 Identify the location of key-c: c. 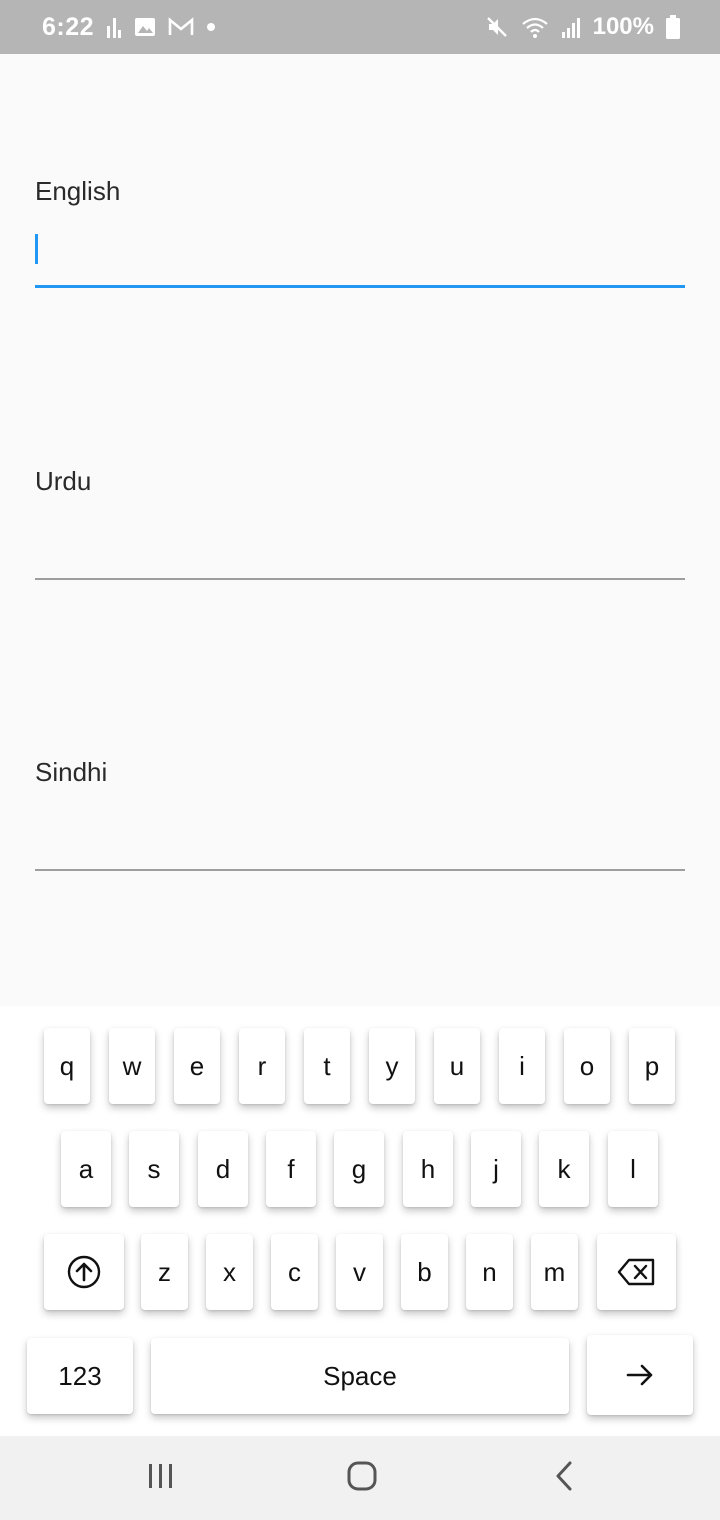
(294, 1272).